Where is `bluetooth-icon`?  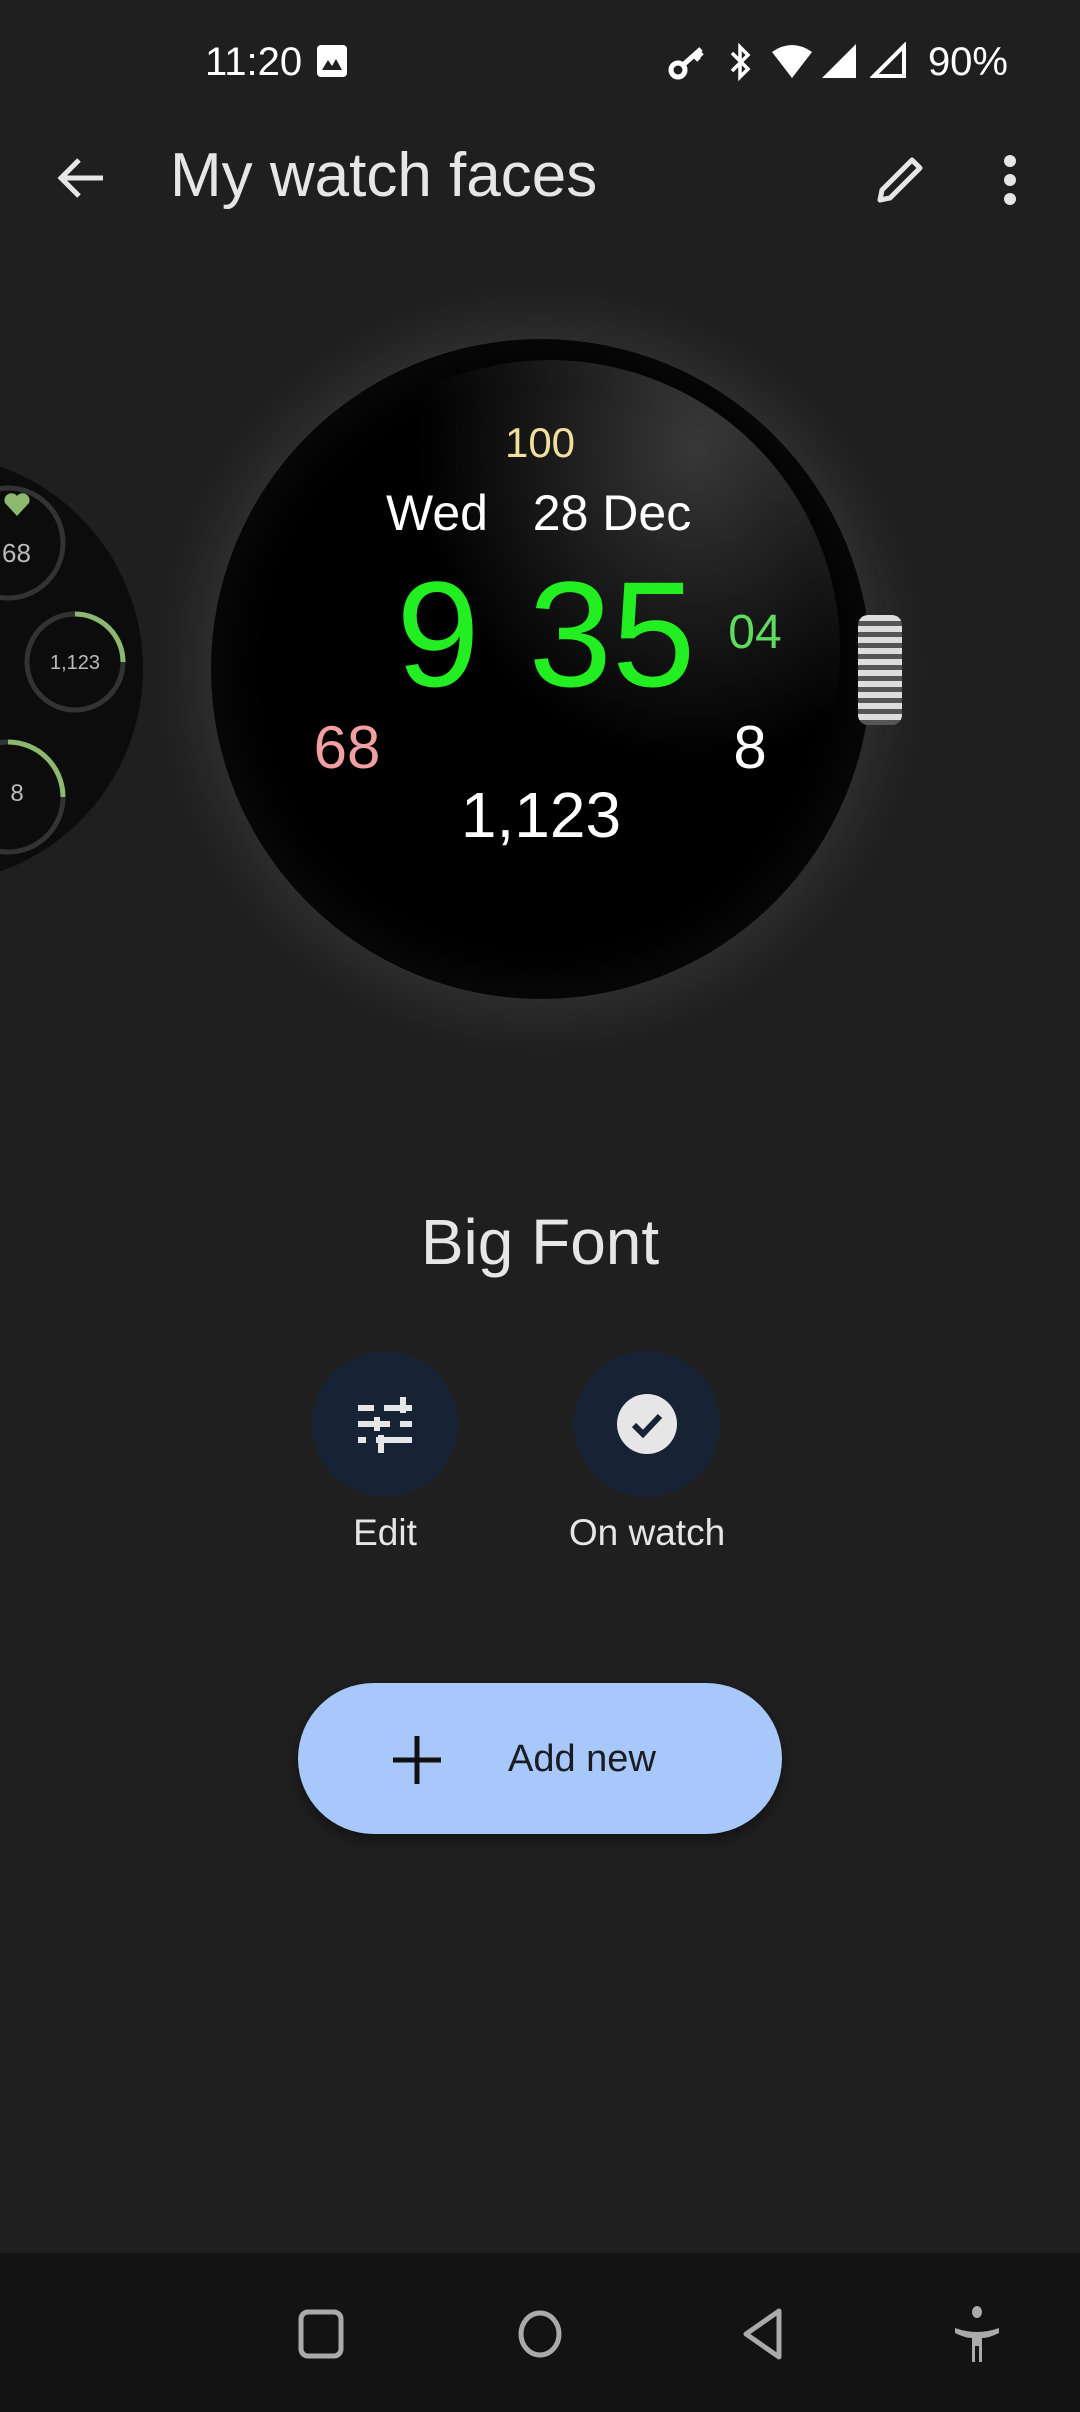 bluetooth-icon is located at coordinates (740, 62).